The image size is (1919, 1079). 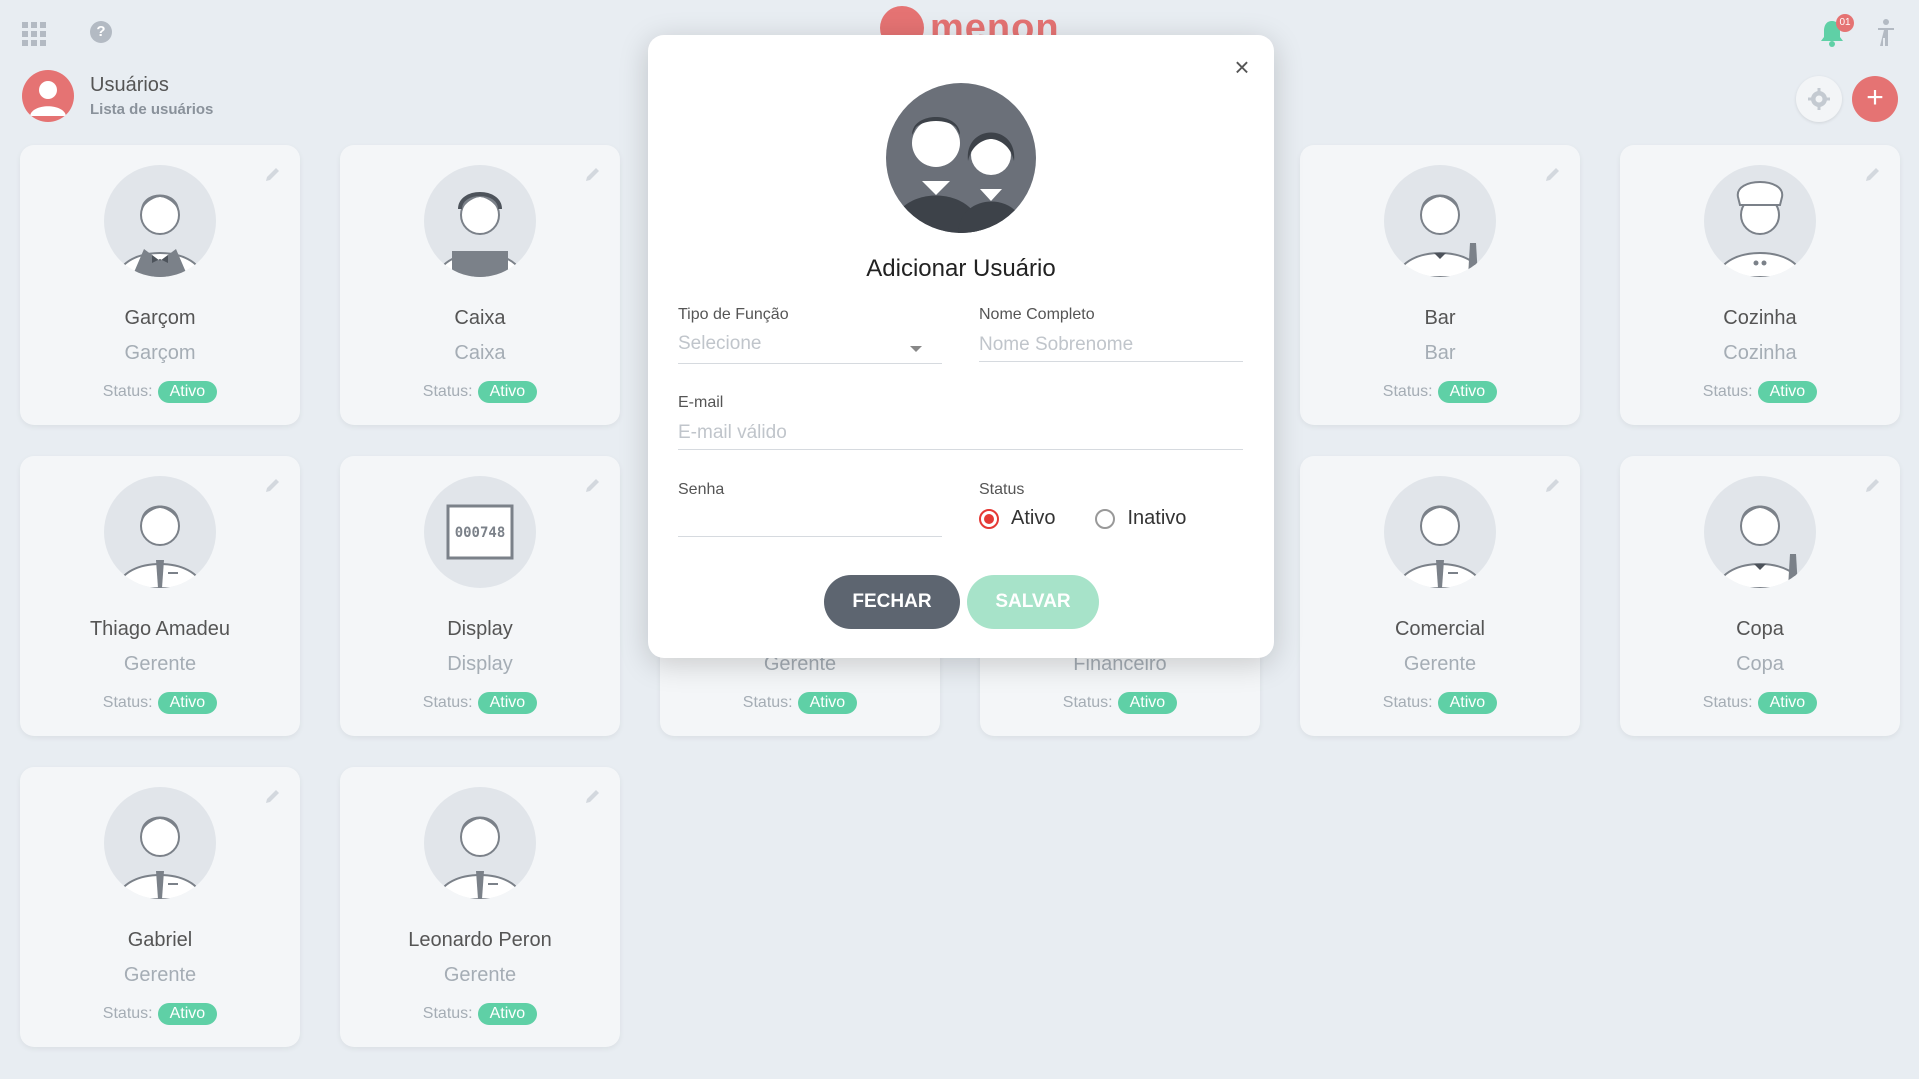 What do you see at coordinates (1242, 67) in the screenshot?
I see `close-icon: ×` at bounding box center [1242, 67].